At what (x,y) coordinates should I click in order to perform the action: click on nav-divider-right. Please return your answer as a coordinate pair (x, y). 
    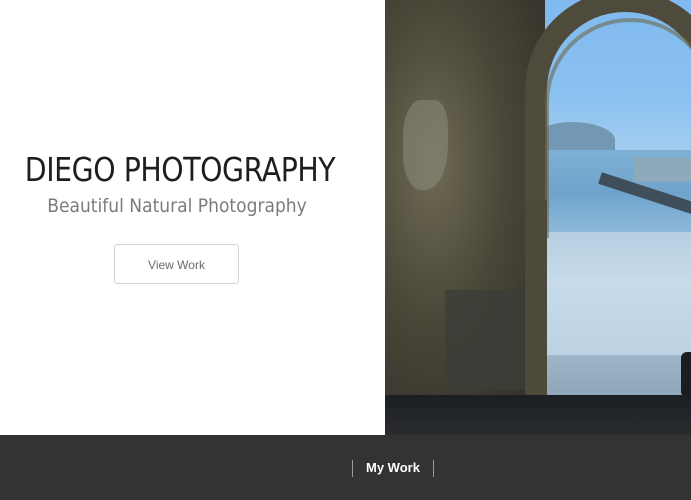
    Looking at the image, I should click on (433, 468).